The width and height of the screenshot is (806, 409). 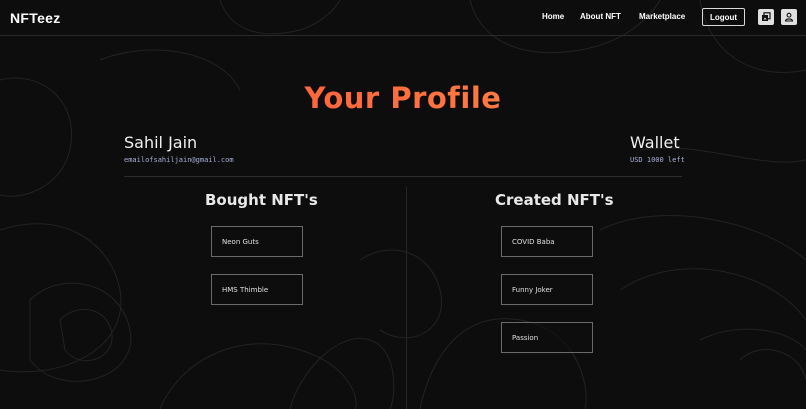 I want to click on logout-button: Logout, so click(x=723, y=17).